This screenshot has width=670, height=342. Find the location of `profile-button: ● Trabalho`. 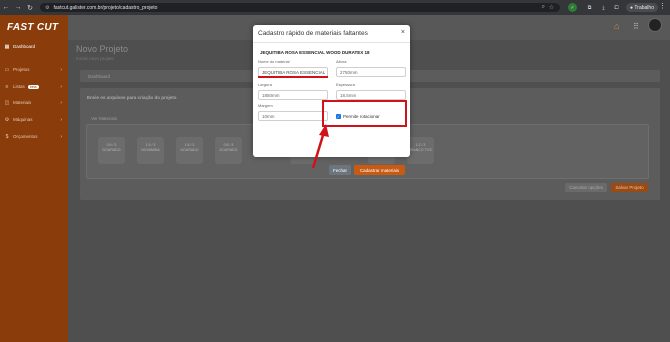

profile-button: ● Trabalho is located at coordinates (642, 7).